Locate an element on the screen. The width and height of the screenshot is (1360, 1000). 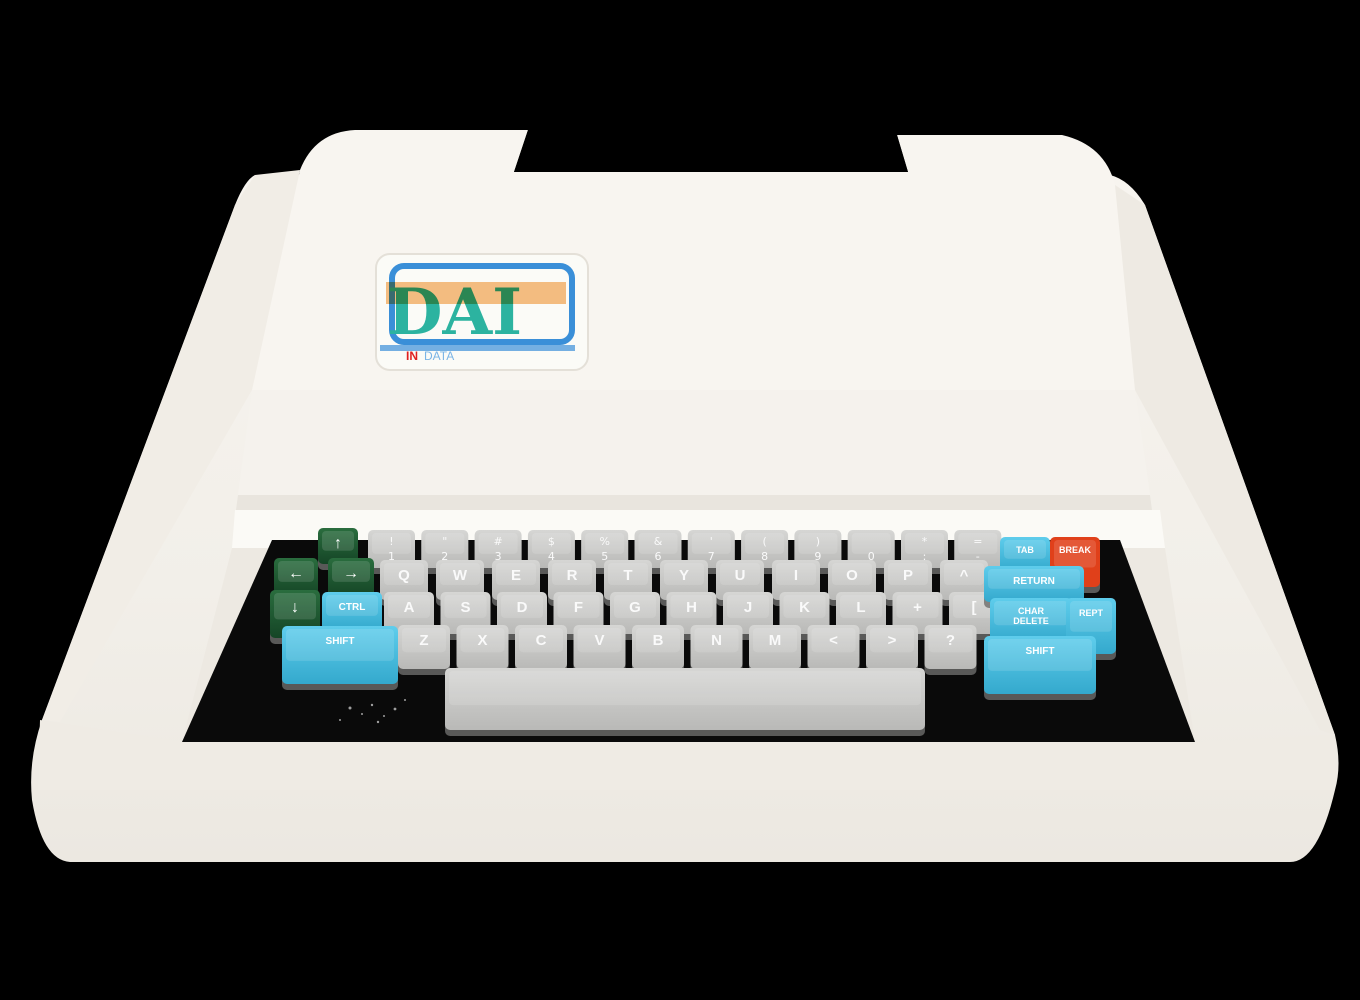
logo-sub-data-text: DATA is located at coordinates (439, 356).